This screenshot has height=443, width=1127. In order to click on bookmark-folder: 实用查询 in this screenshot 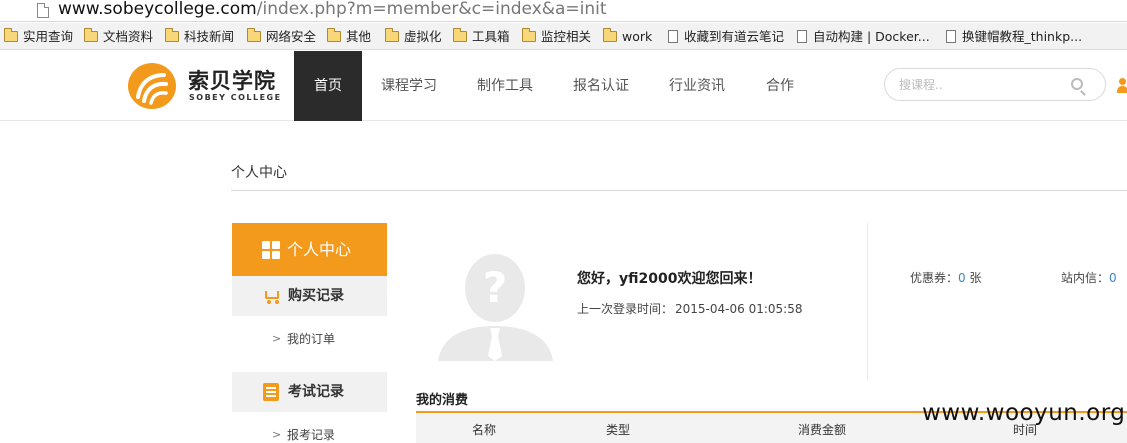, I will do `click(38, 36)`.